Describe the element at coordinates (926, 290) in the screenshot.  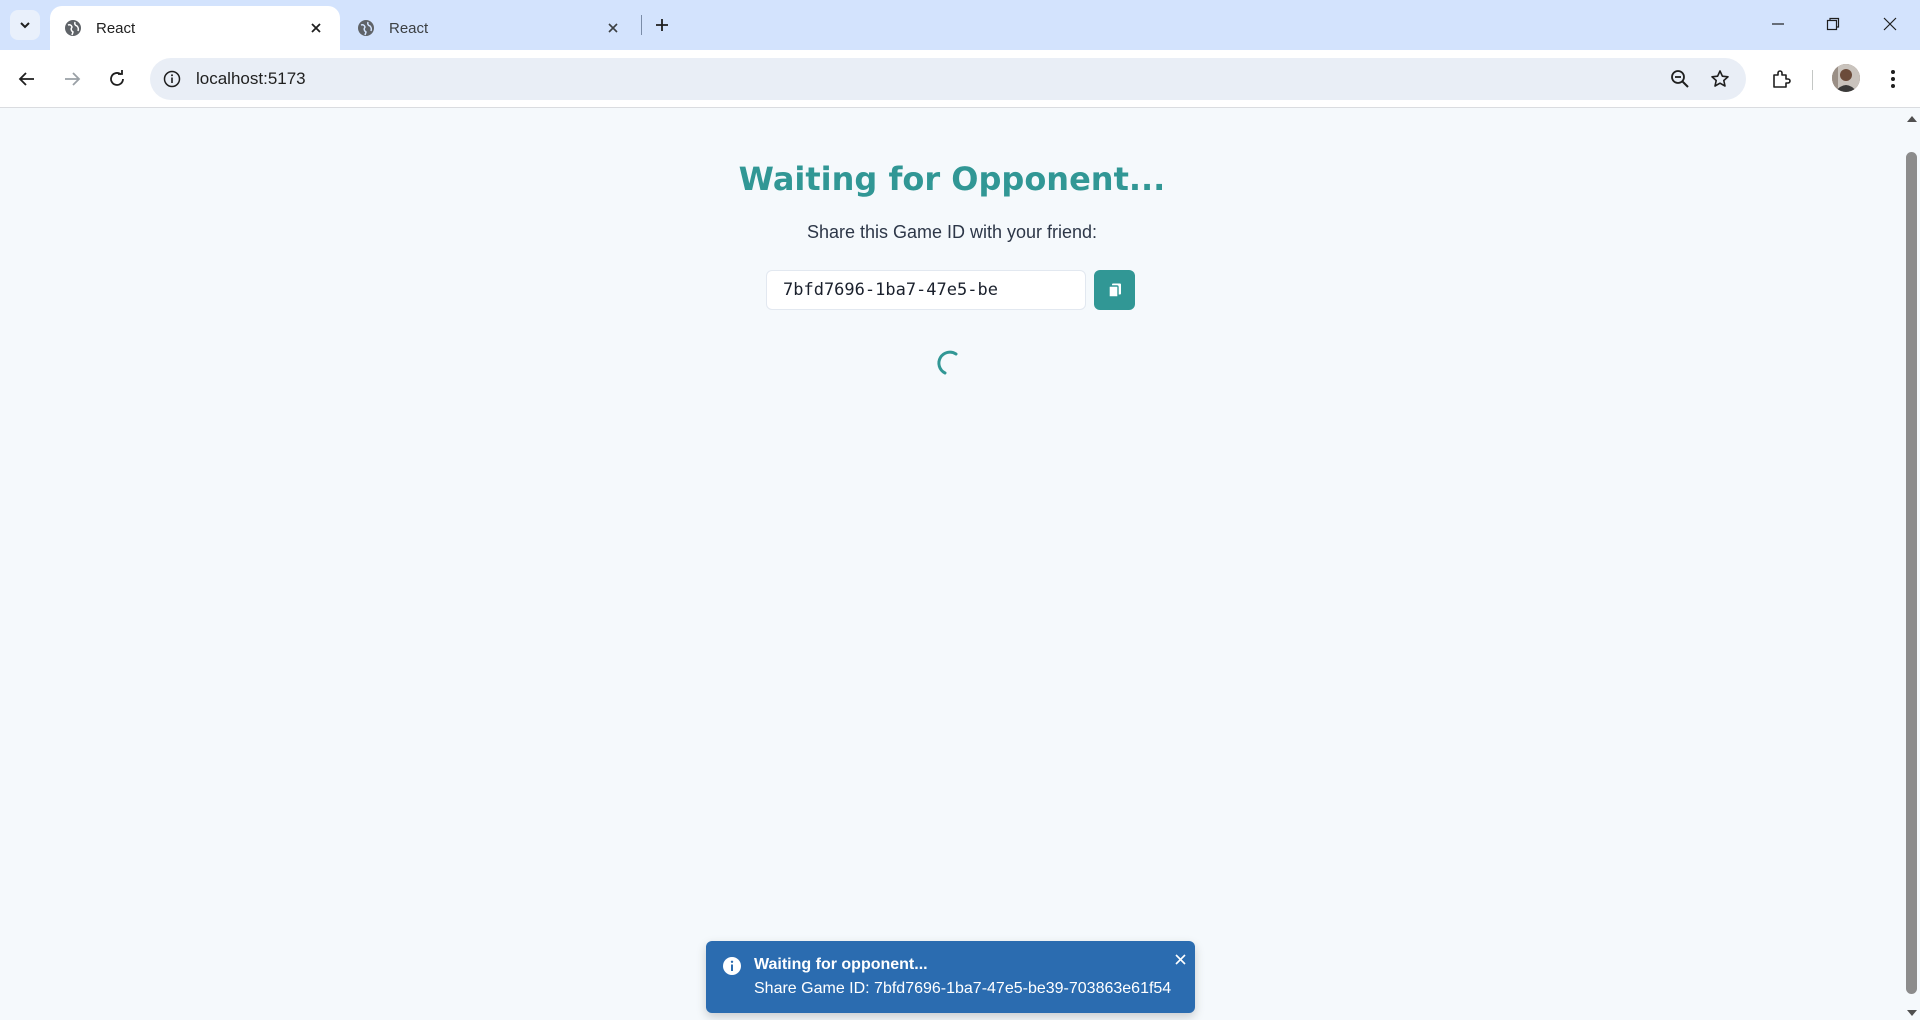
I see `game-id-field` at that location.